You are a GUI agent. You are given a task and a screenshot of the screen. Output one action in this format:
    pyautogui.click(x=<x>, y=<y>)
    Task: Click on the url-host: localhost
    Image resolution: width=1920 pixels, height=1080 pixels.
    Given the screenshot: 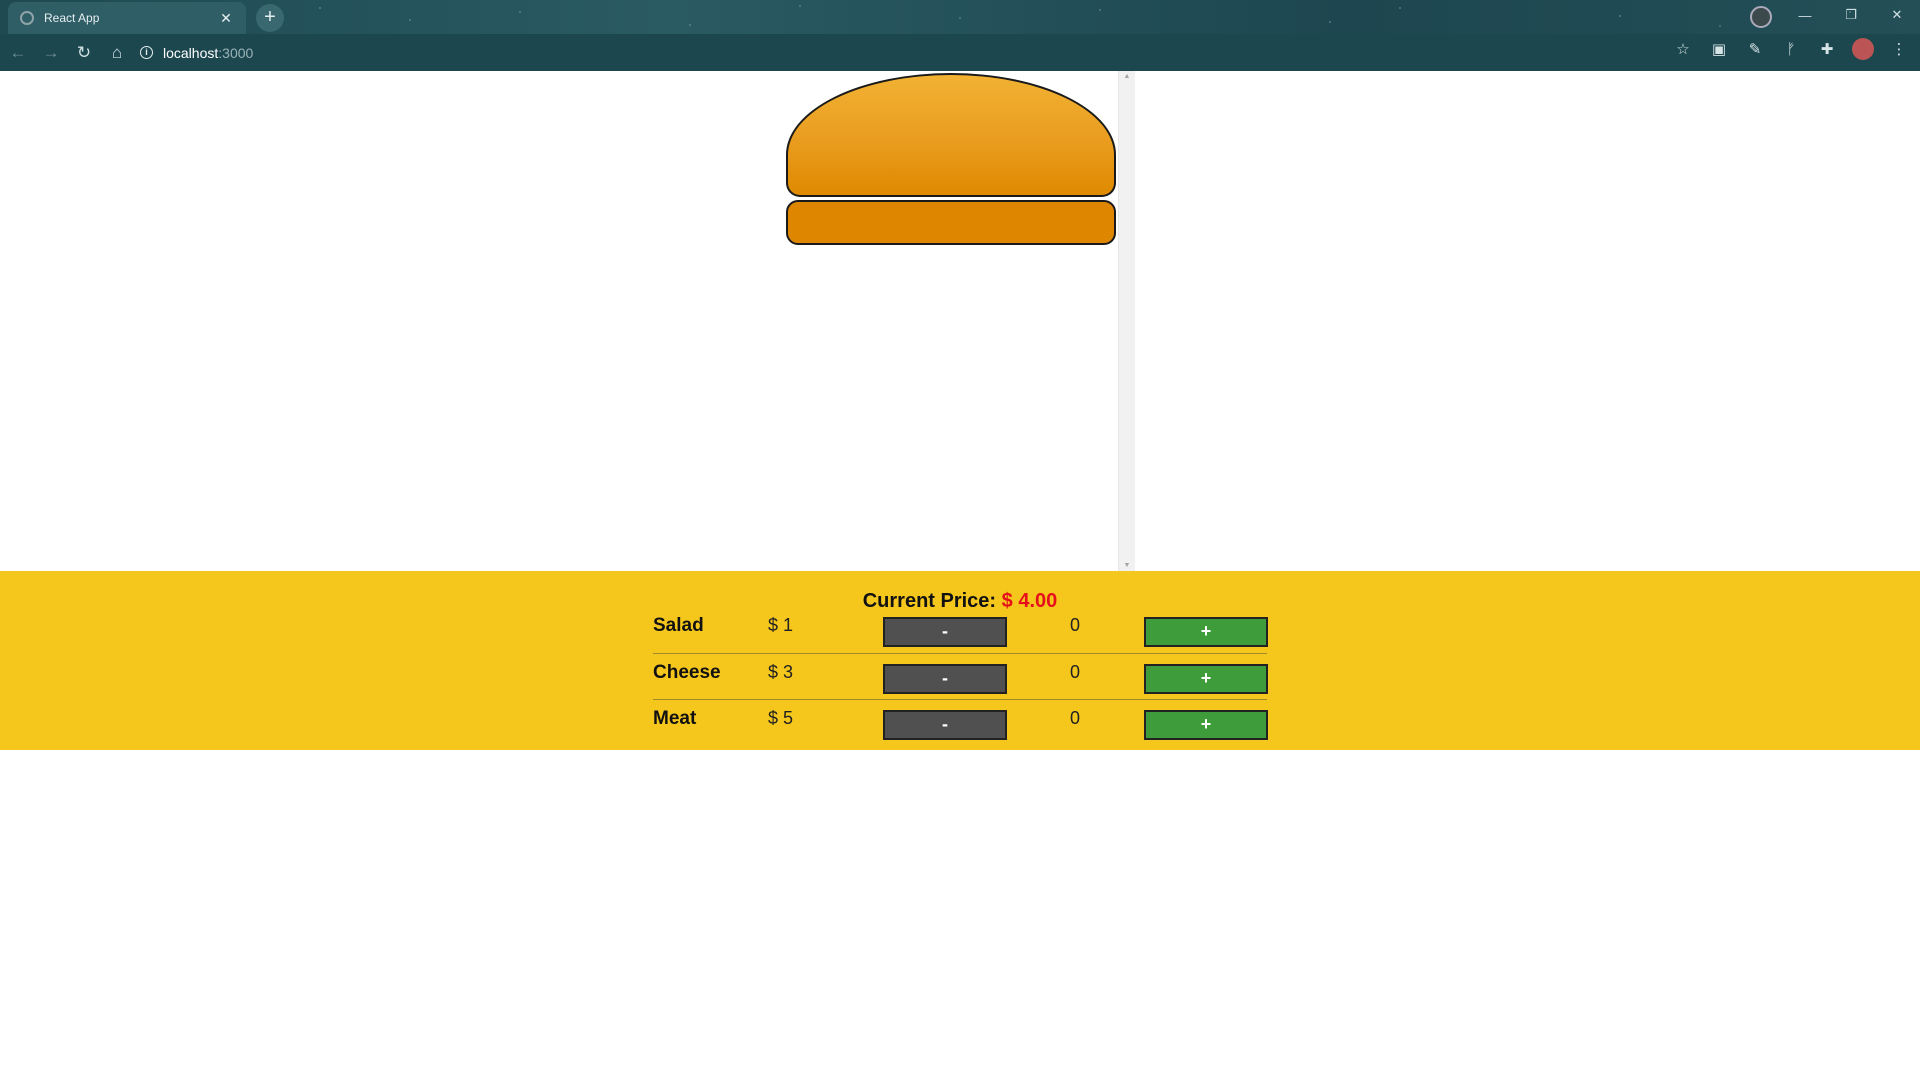 What is the action you would take?
    pyautogui.click(x=191, y=52)
    